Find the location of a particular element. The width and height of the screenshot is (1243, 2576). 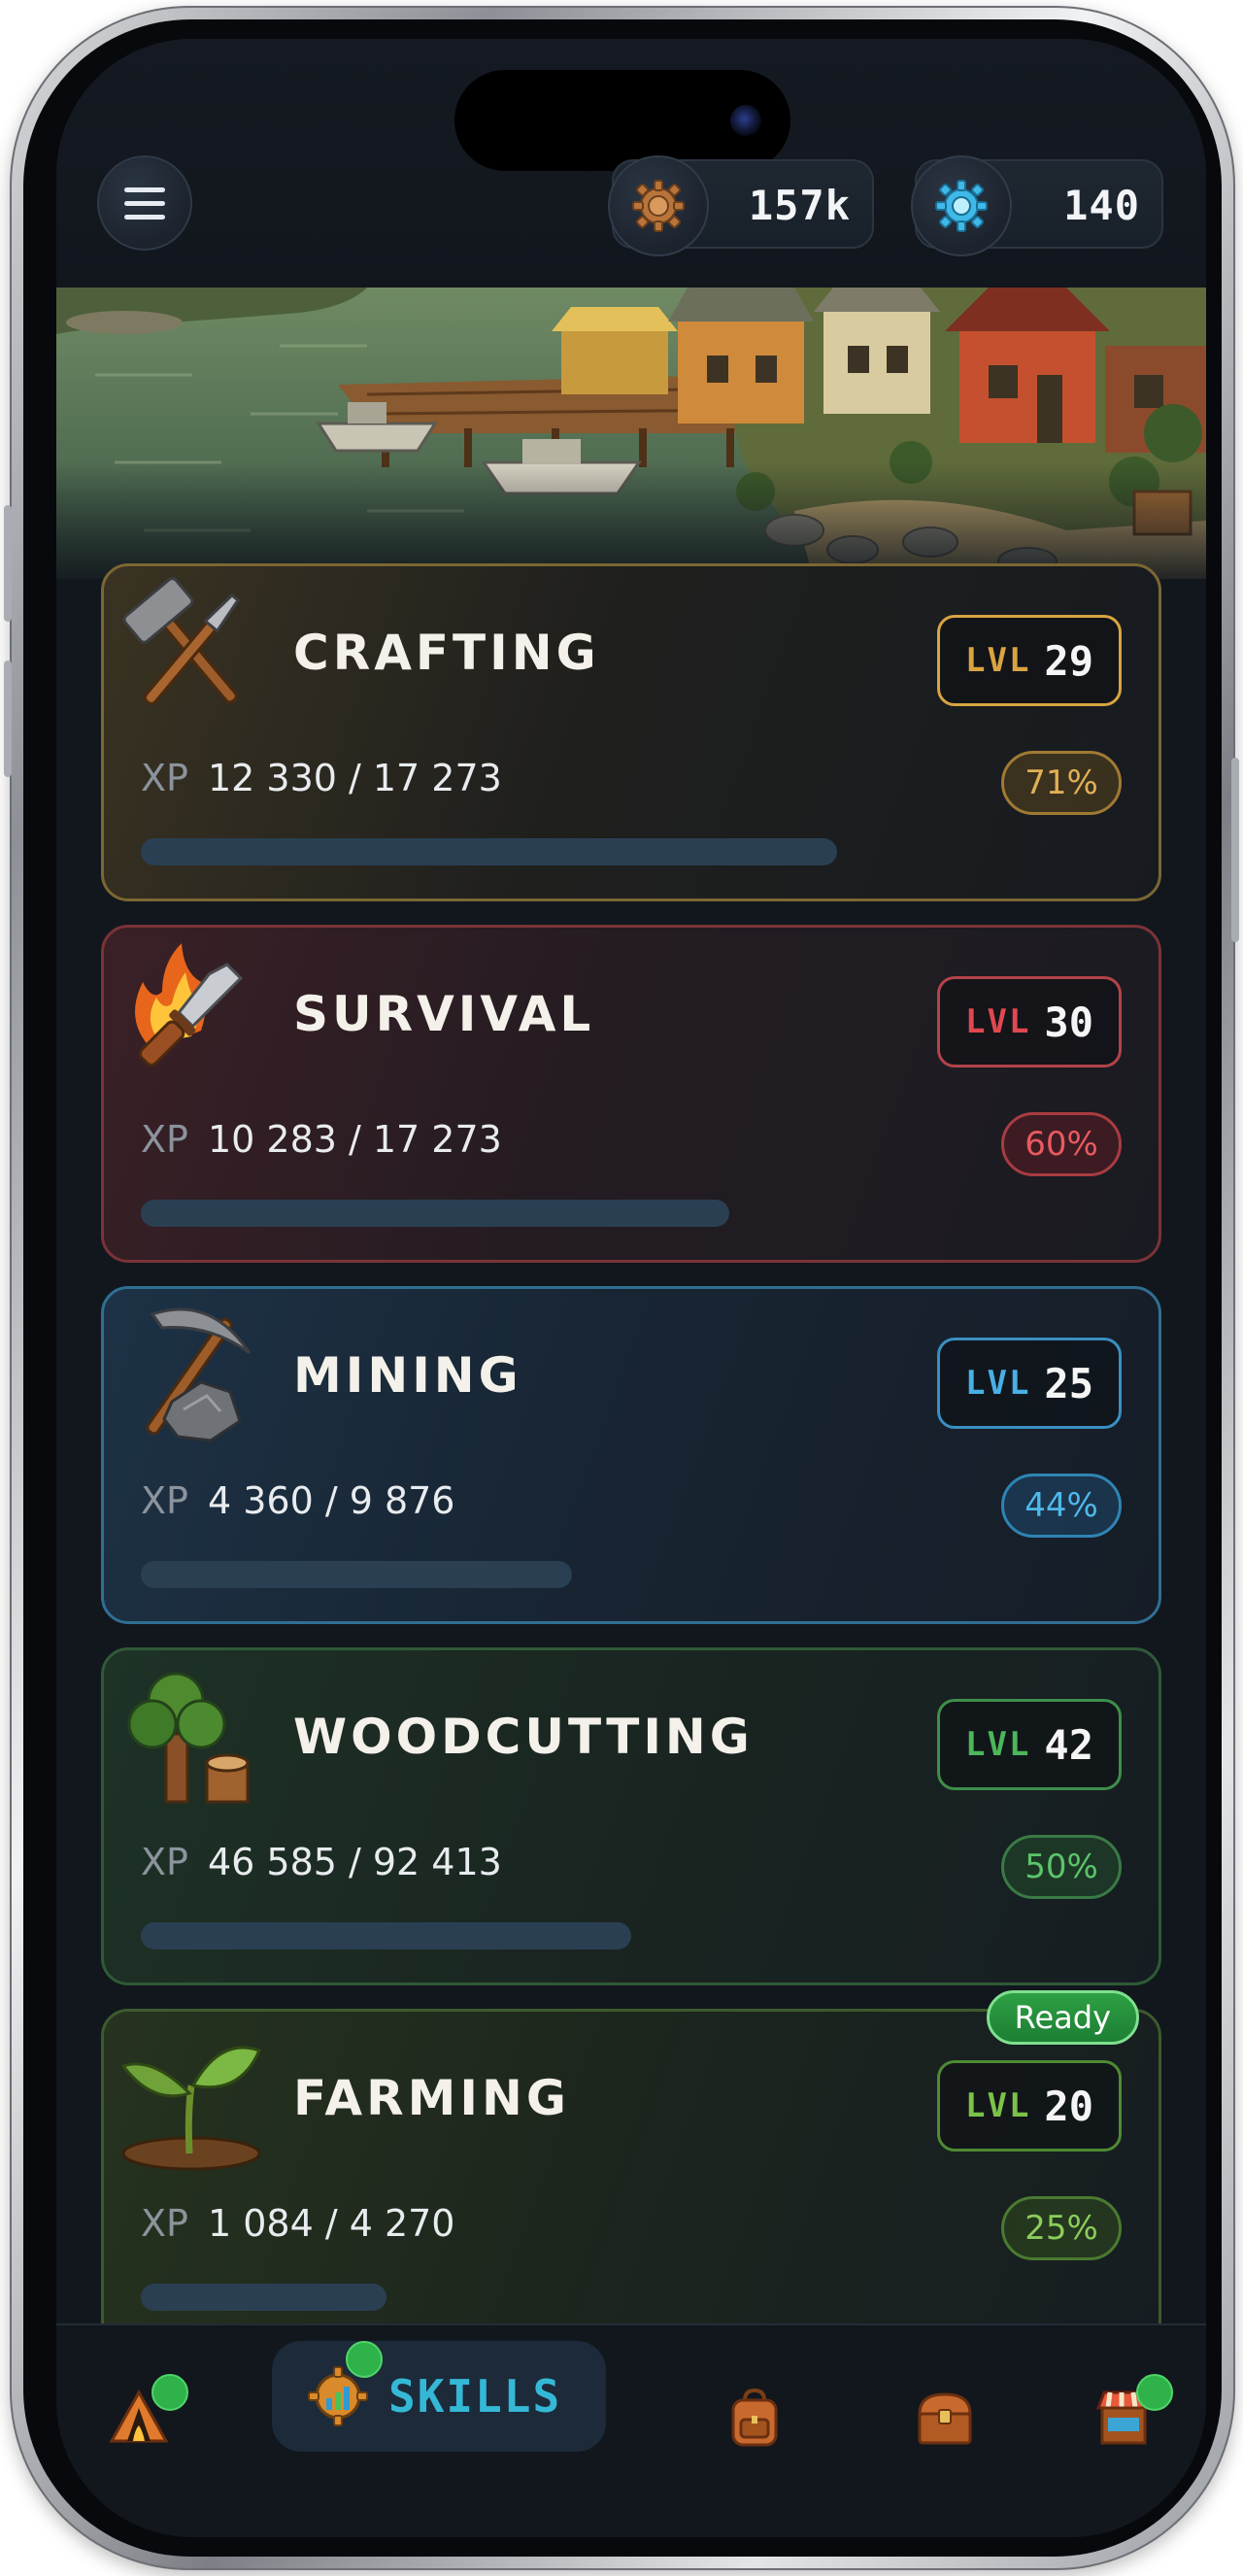

nav-shop is located at coordinates (1123, 2417).